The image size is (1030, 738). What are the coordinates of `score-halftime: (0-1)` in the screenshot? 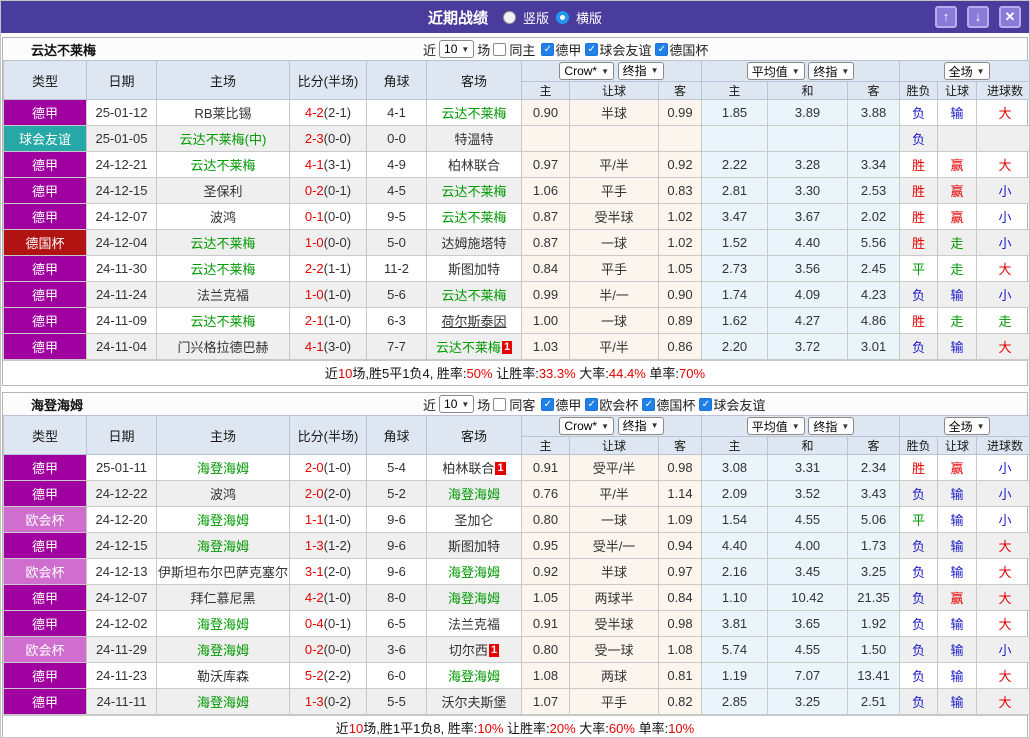 It's located at (337, 190).